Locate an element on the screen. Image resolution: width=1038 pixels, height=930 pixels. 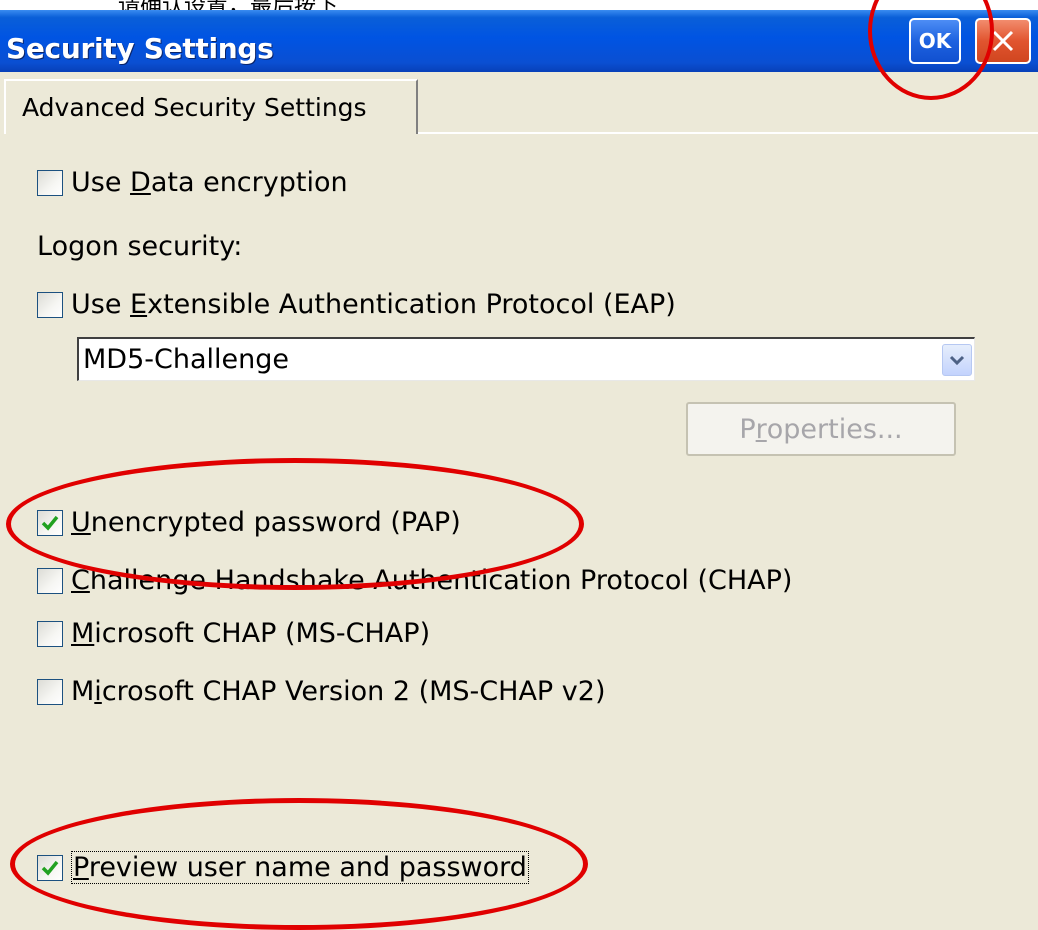
tab-advanced-security-settings: Advanced Security Settings is located at coordinates (211, 106).